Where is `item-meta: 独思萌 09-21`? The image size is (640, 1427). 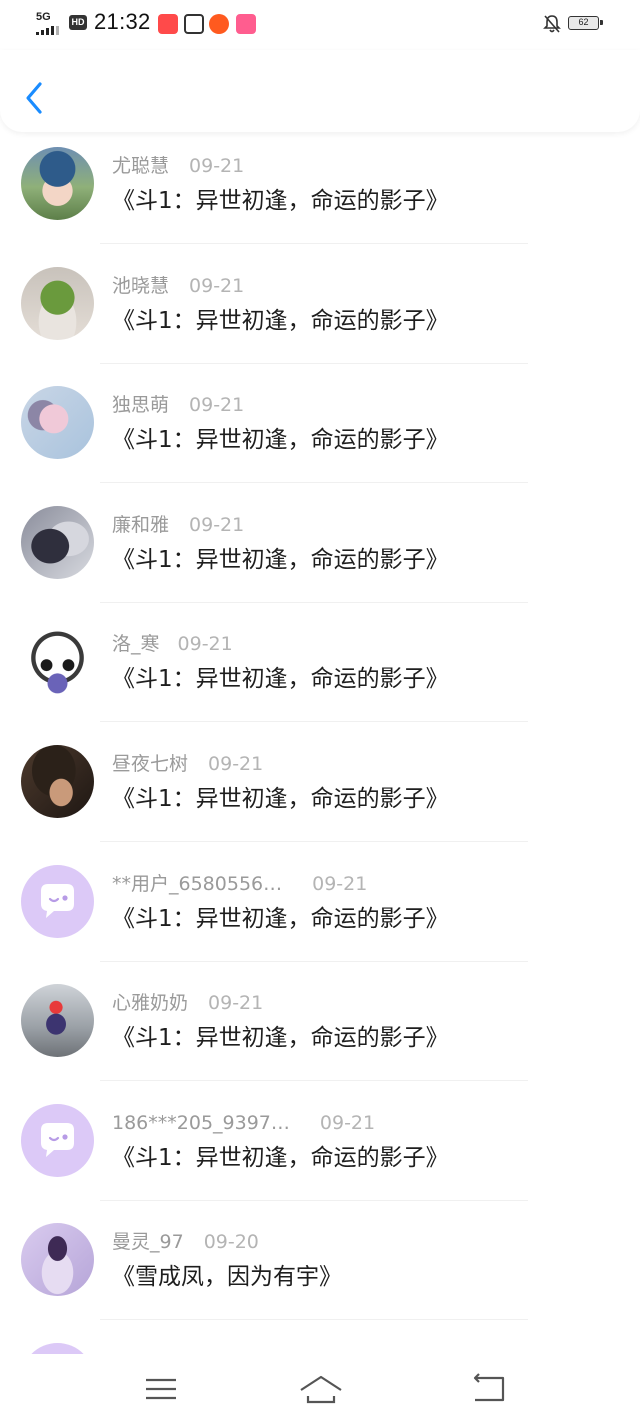
item-meta: 独思萌 09-21 is located at coordinates (178, 405).